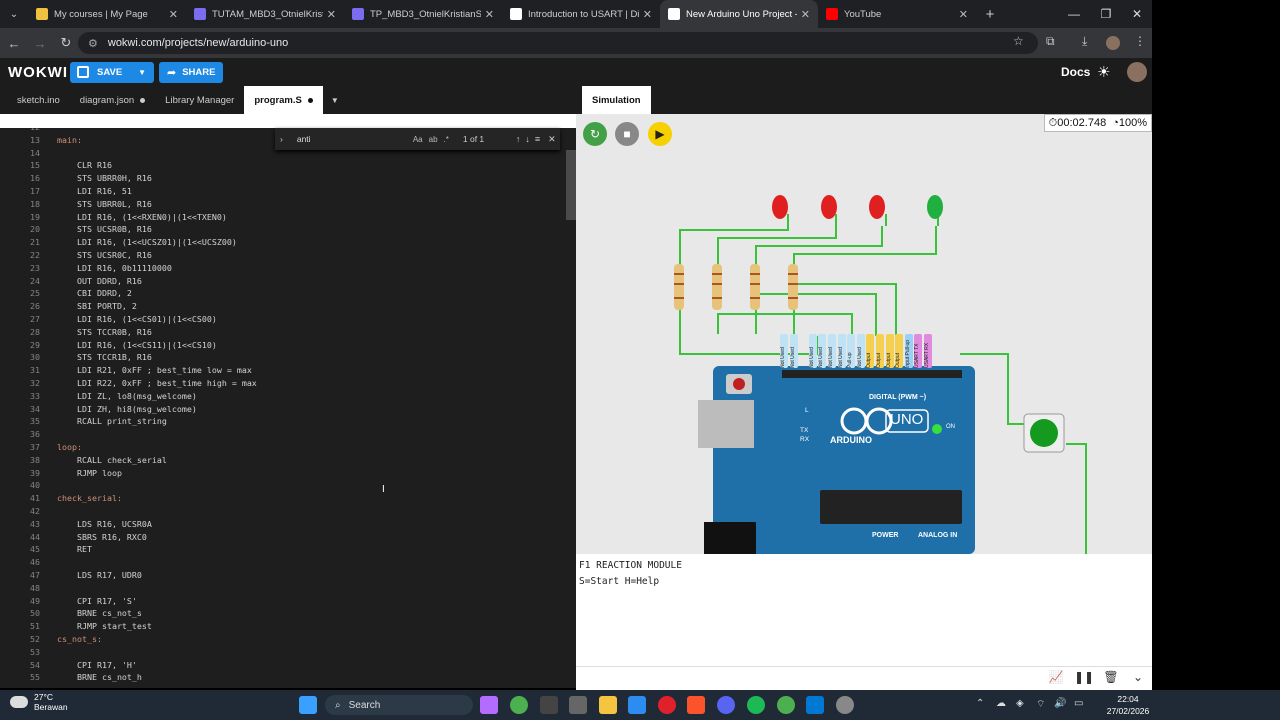  Describe the element at coordinates (667, 705) in the screenshot. I see `opera-icon` at that location.